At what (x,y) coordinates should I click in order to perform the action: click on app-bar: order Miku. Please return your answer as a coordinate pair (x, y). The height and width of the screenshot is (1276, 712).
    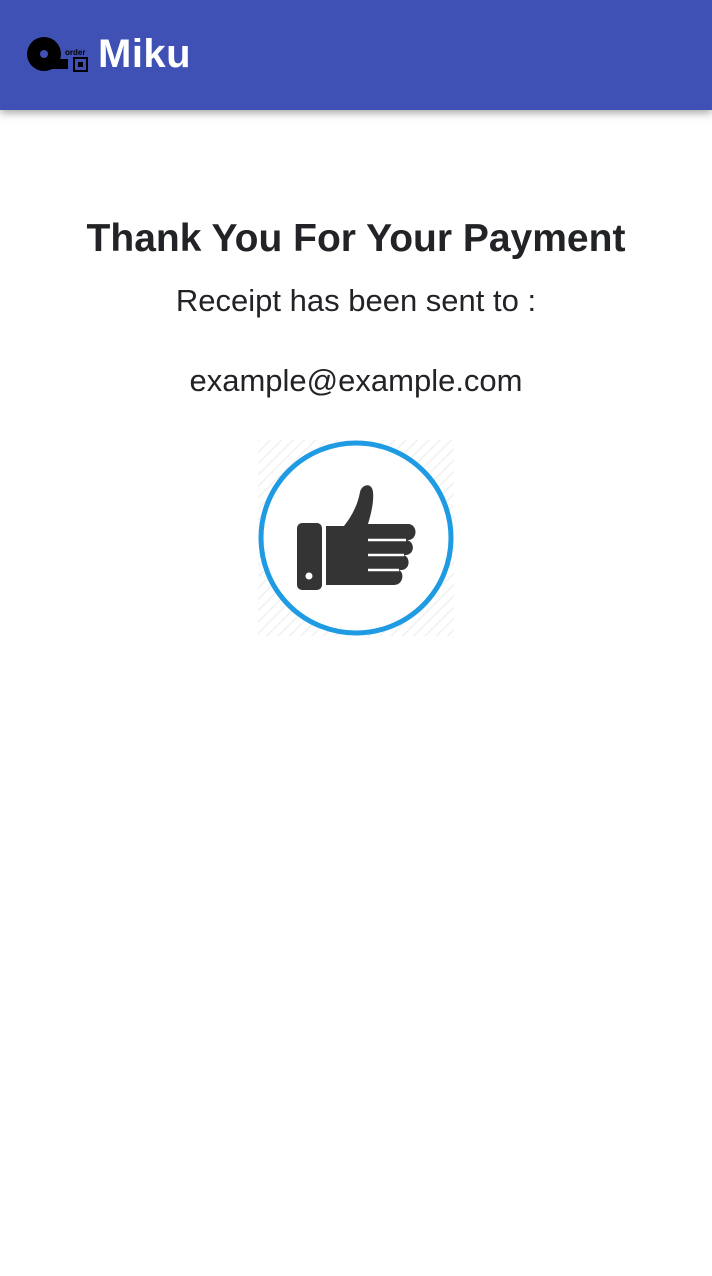
    Looking at the image, I should click on (356, 55).